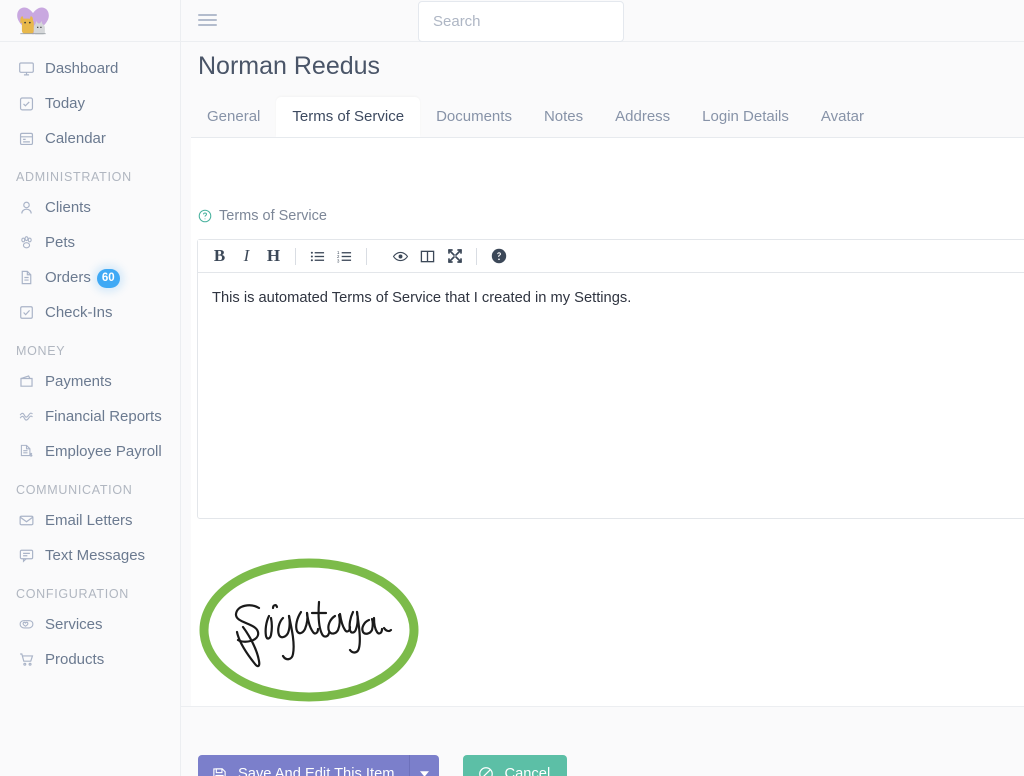  What do you see at coordinates (90, 103) in the screenshot?
I see `sidebar-item-today: Today` at bounding box center [90, 103].